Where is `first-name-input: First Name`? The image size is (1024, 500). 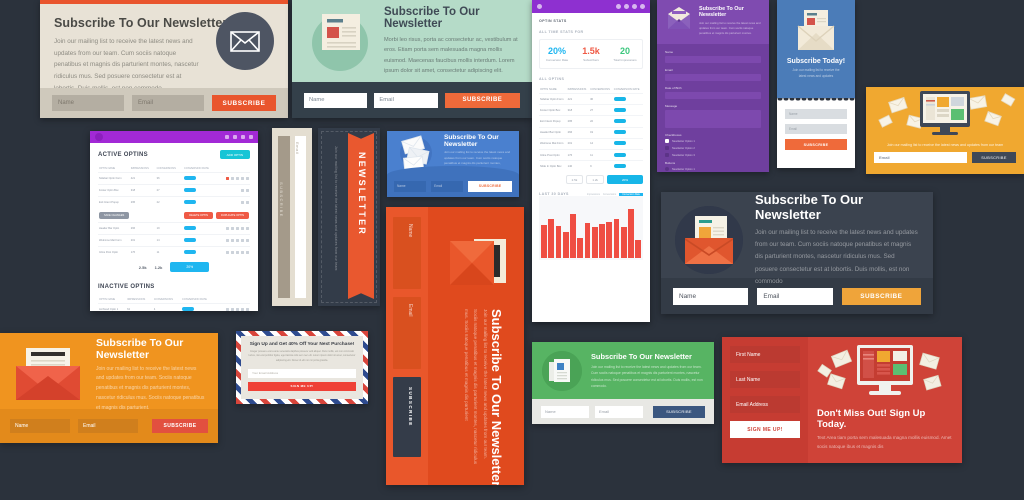 first-name-input: First Name is located at coordinates (765, 354).